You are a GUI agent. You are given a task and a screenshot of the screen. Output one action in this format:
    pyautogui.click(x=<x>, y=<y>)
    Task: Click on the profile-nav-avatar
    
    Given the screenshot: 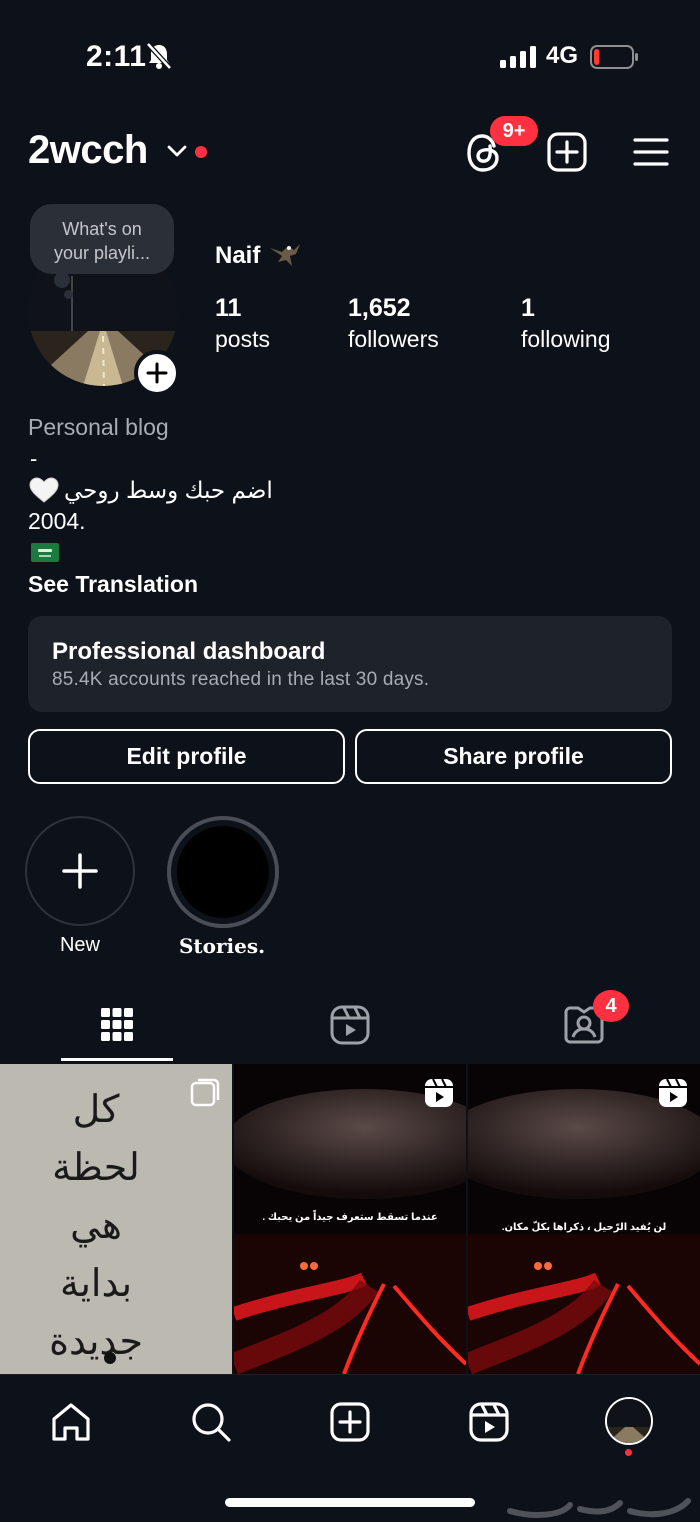 What is the action you would take?
    pyautogui.click(x=629, y=1421)
    